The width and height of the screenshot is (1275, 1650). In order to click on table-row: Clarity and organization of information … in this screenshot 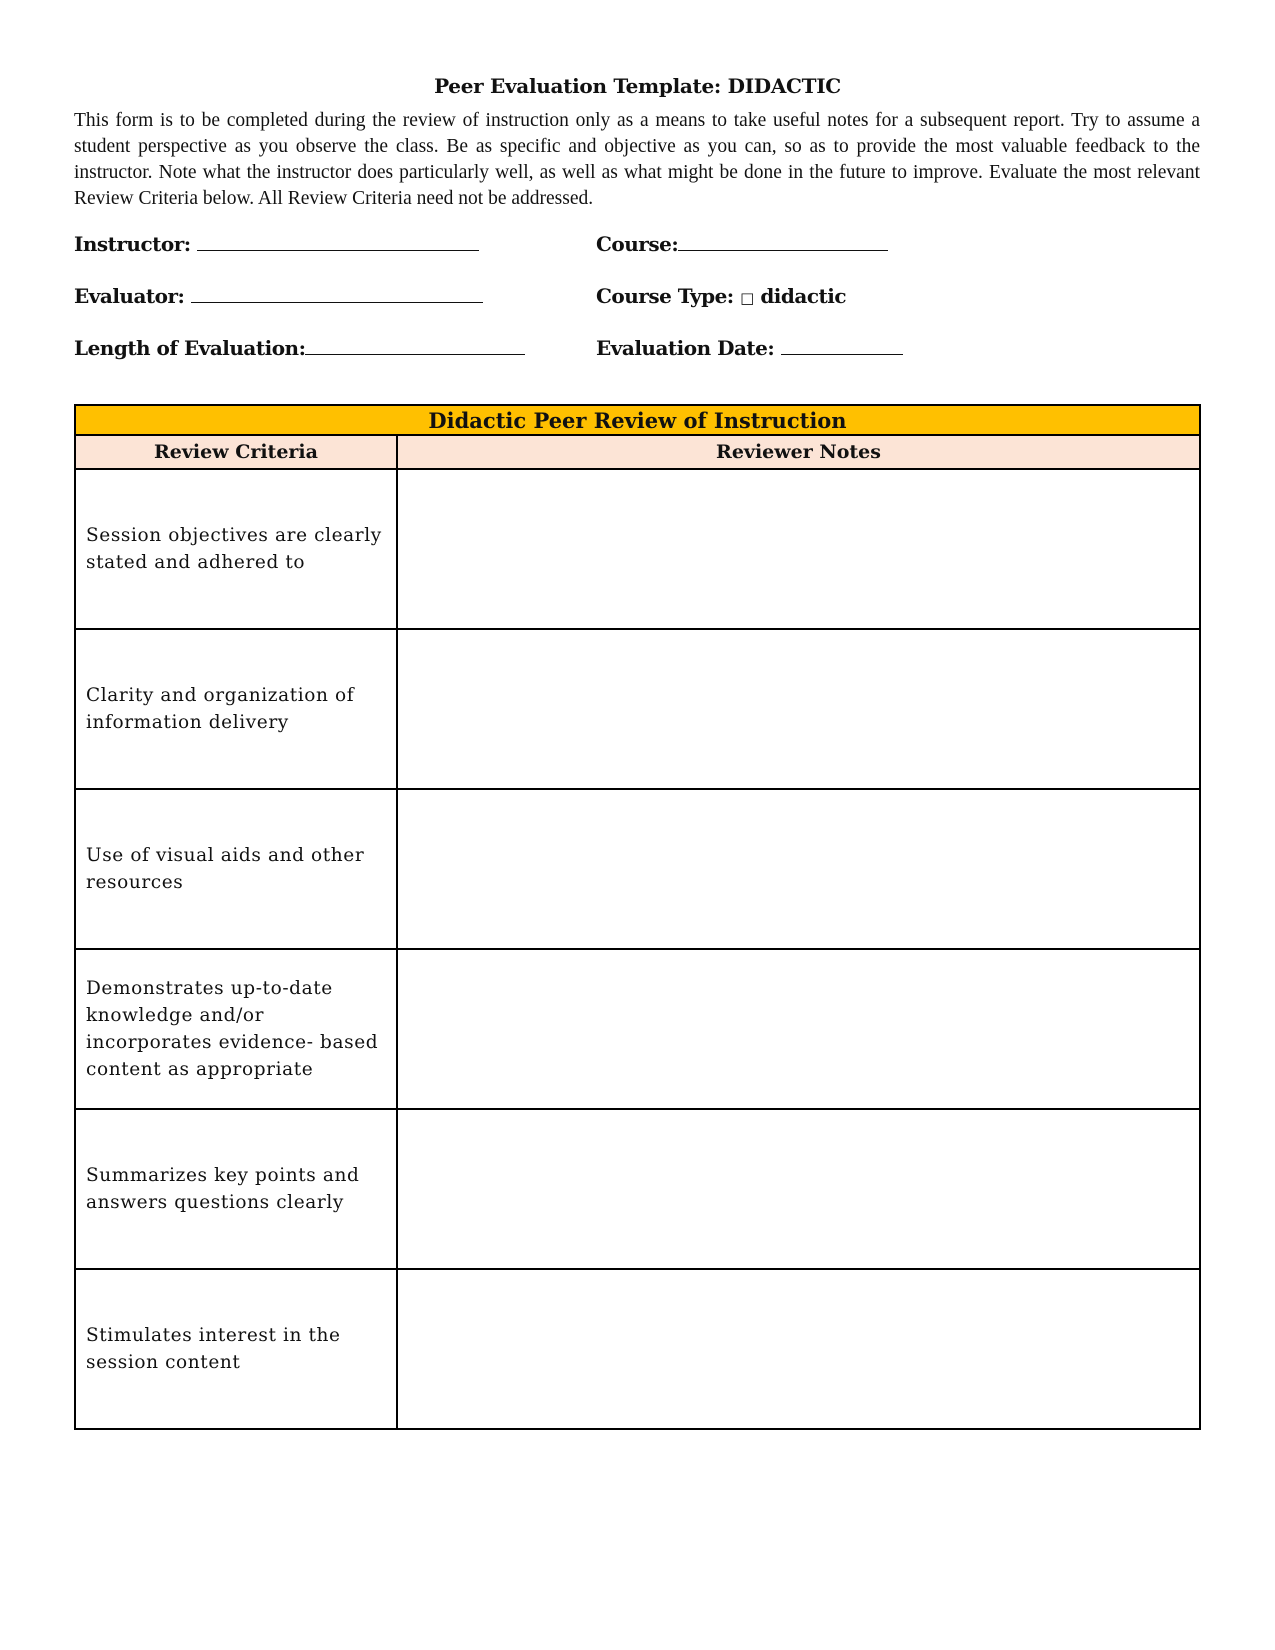, I will do `click(637, 709)`.